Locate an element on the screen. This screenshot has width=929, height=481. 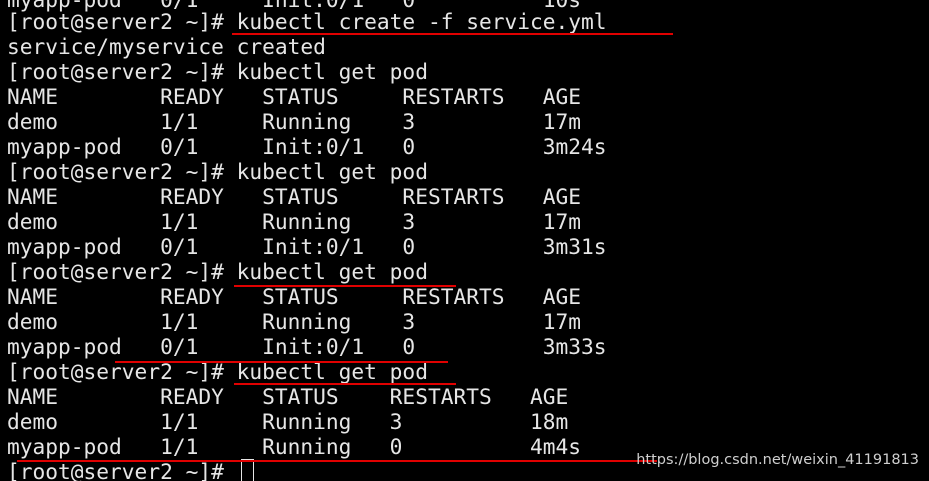
terminal-line-myapp-1: myapp-pod 0/1 Init:0/1 0 3m24s is located at coordinates (307, 146).